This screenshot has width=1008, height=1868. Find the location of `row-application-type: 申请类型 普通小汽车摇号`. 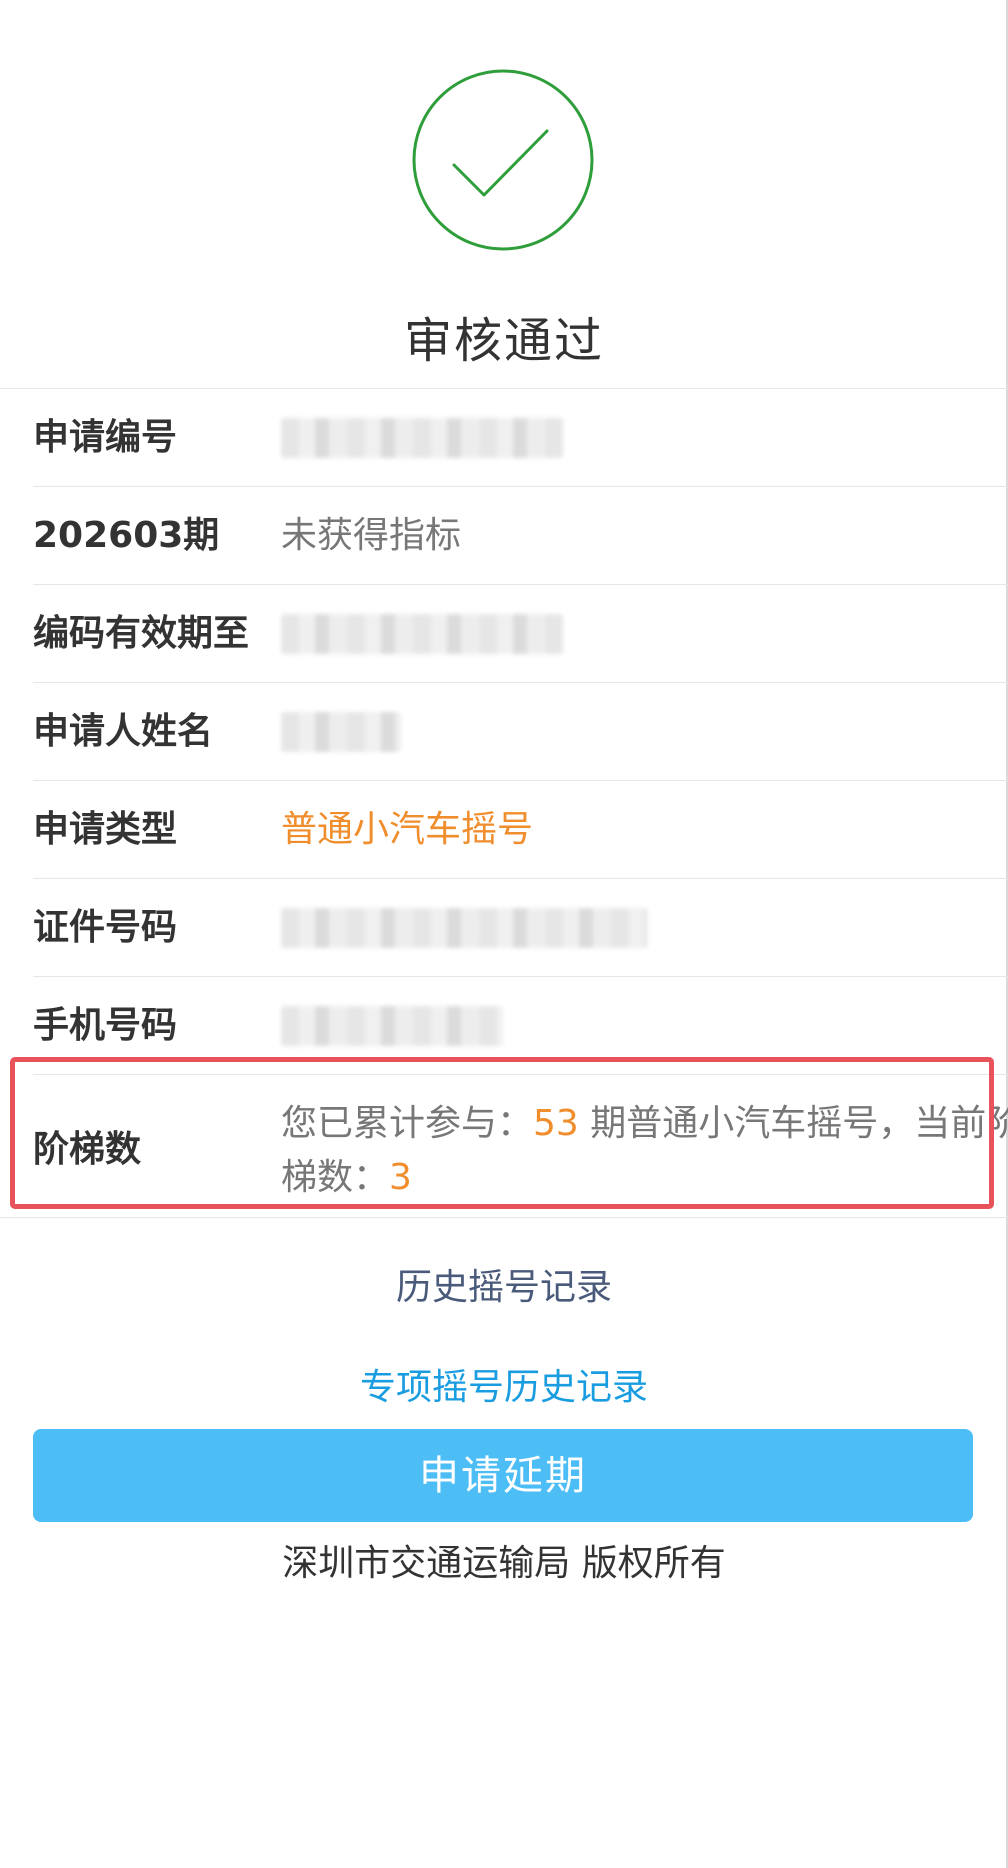

row-application-type: 申请类型 普通小汽车摇号 is located at coordinates (520, 830).